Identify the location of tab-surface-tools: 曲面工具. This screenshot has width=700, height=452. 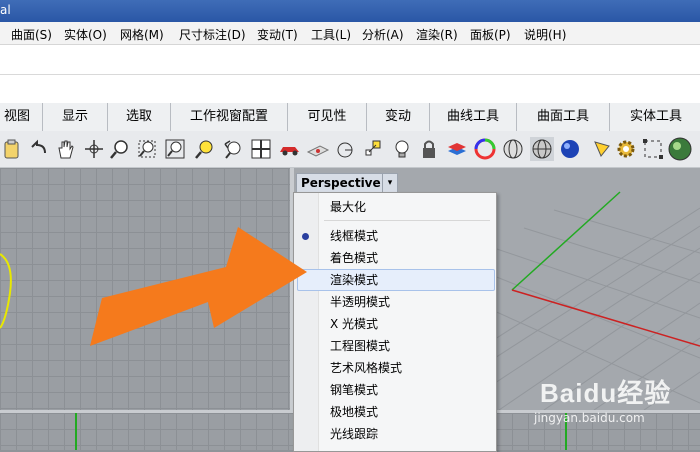
(563, 117).